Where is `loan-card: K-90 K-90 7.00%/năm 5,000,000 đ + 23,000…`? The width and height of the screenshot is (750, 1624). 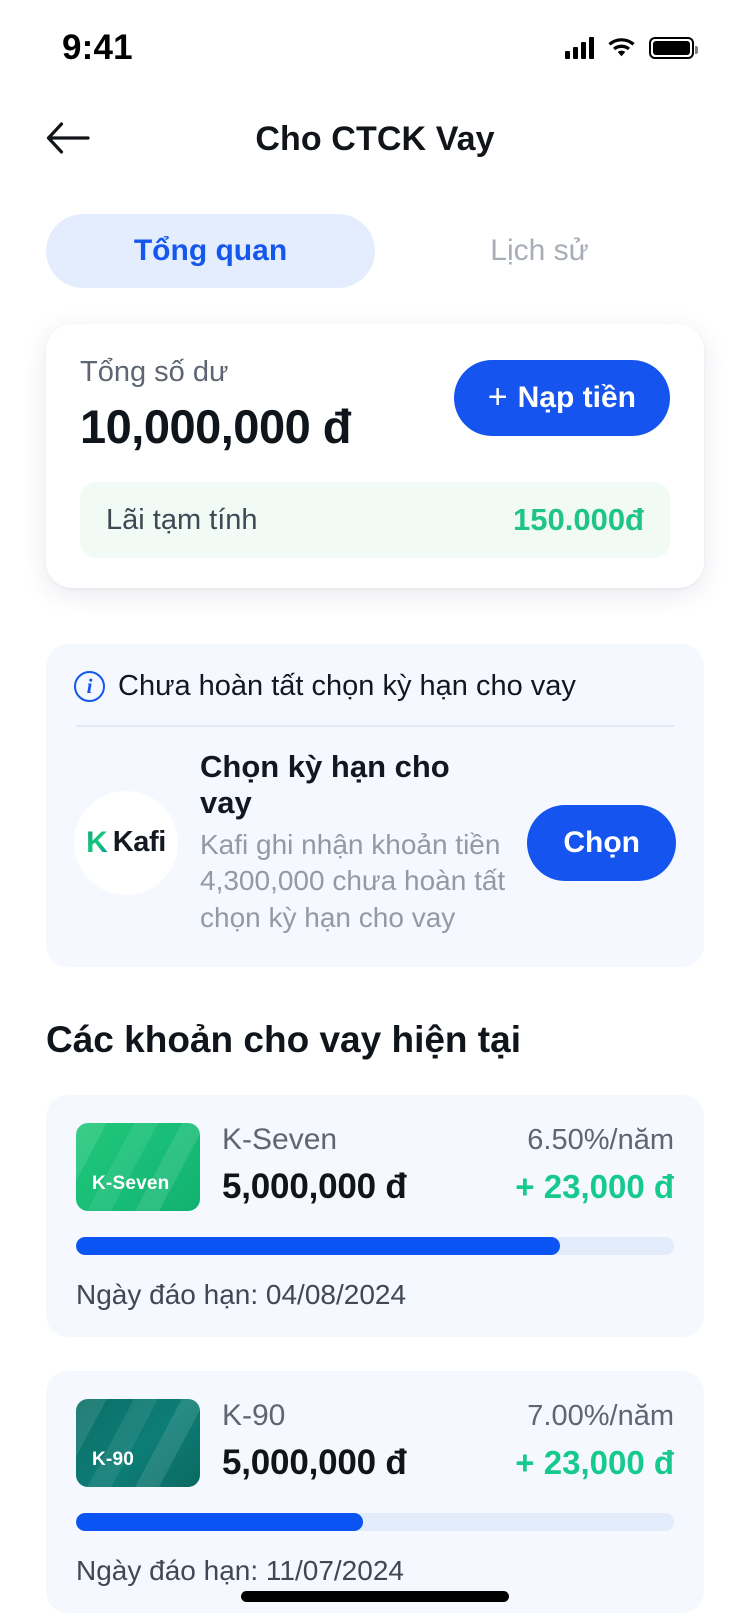 loan-card: K-90 K-90 7.00%/năm 5,000,000 đ + 23,000… is located at coordinates (375, 1492).